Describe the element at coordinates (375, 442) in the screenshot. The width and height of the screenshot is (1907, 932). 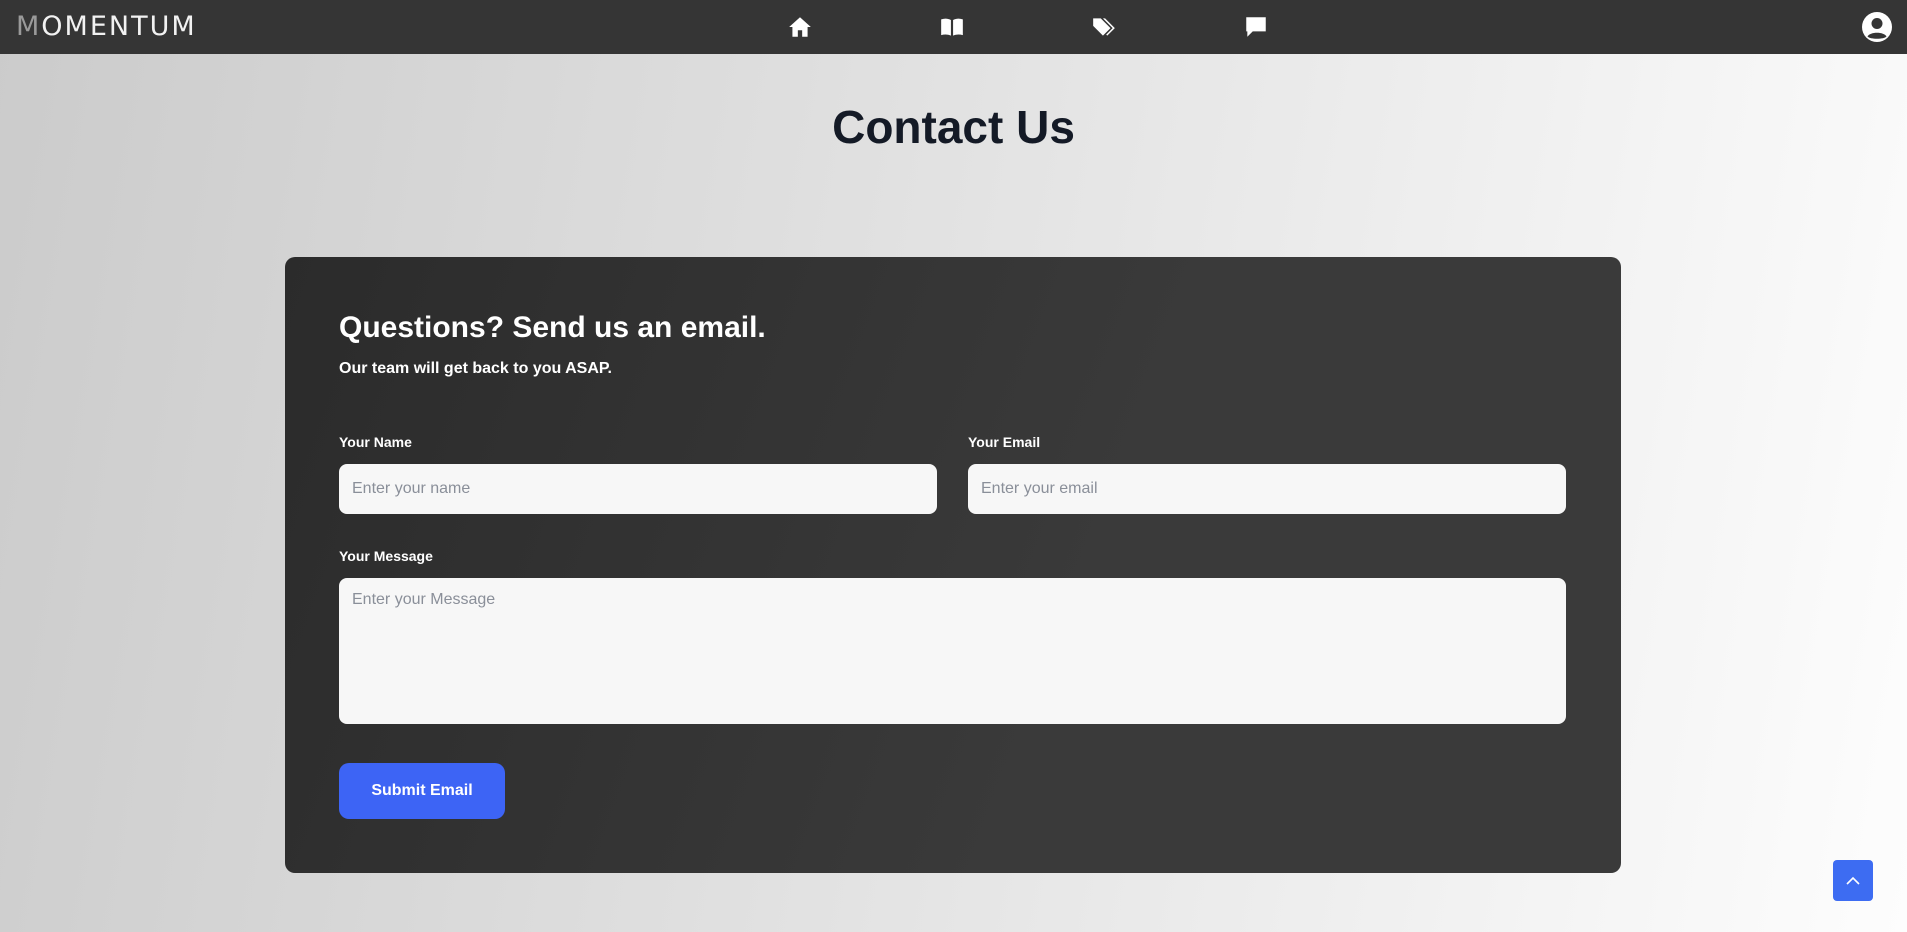
I see `name-label: Your Name` at that location.